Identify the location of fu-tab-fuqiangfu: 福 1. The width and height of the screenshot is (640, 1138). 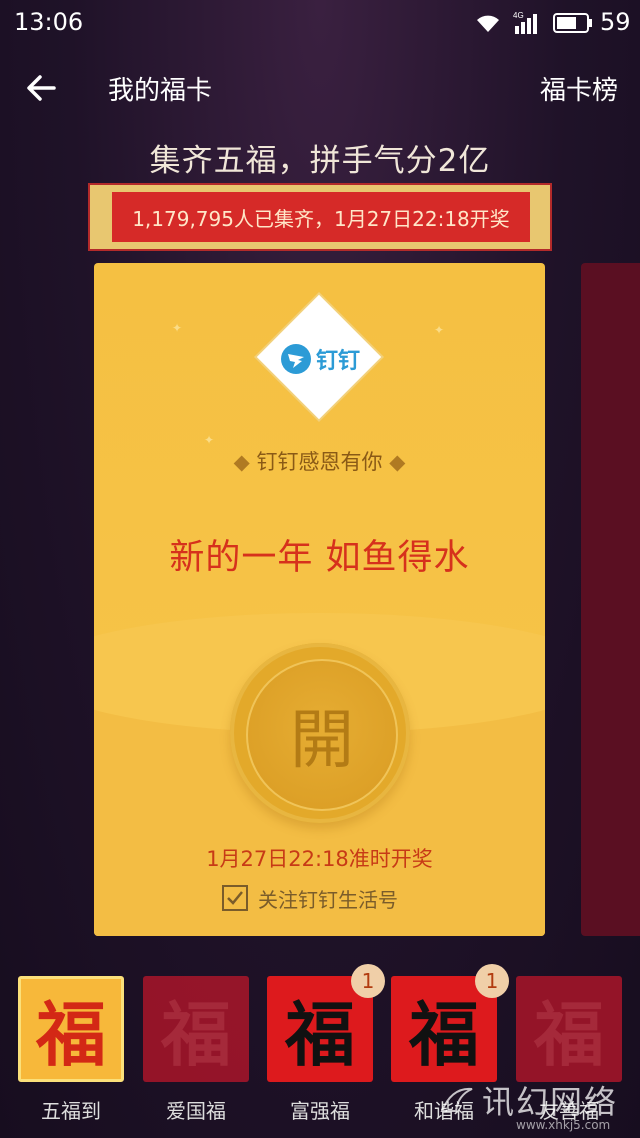
(326, 1023).